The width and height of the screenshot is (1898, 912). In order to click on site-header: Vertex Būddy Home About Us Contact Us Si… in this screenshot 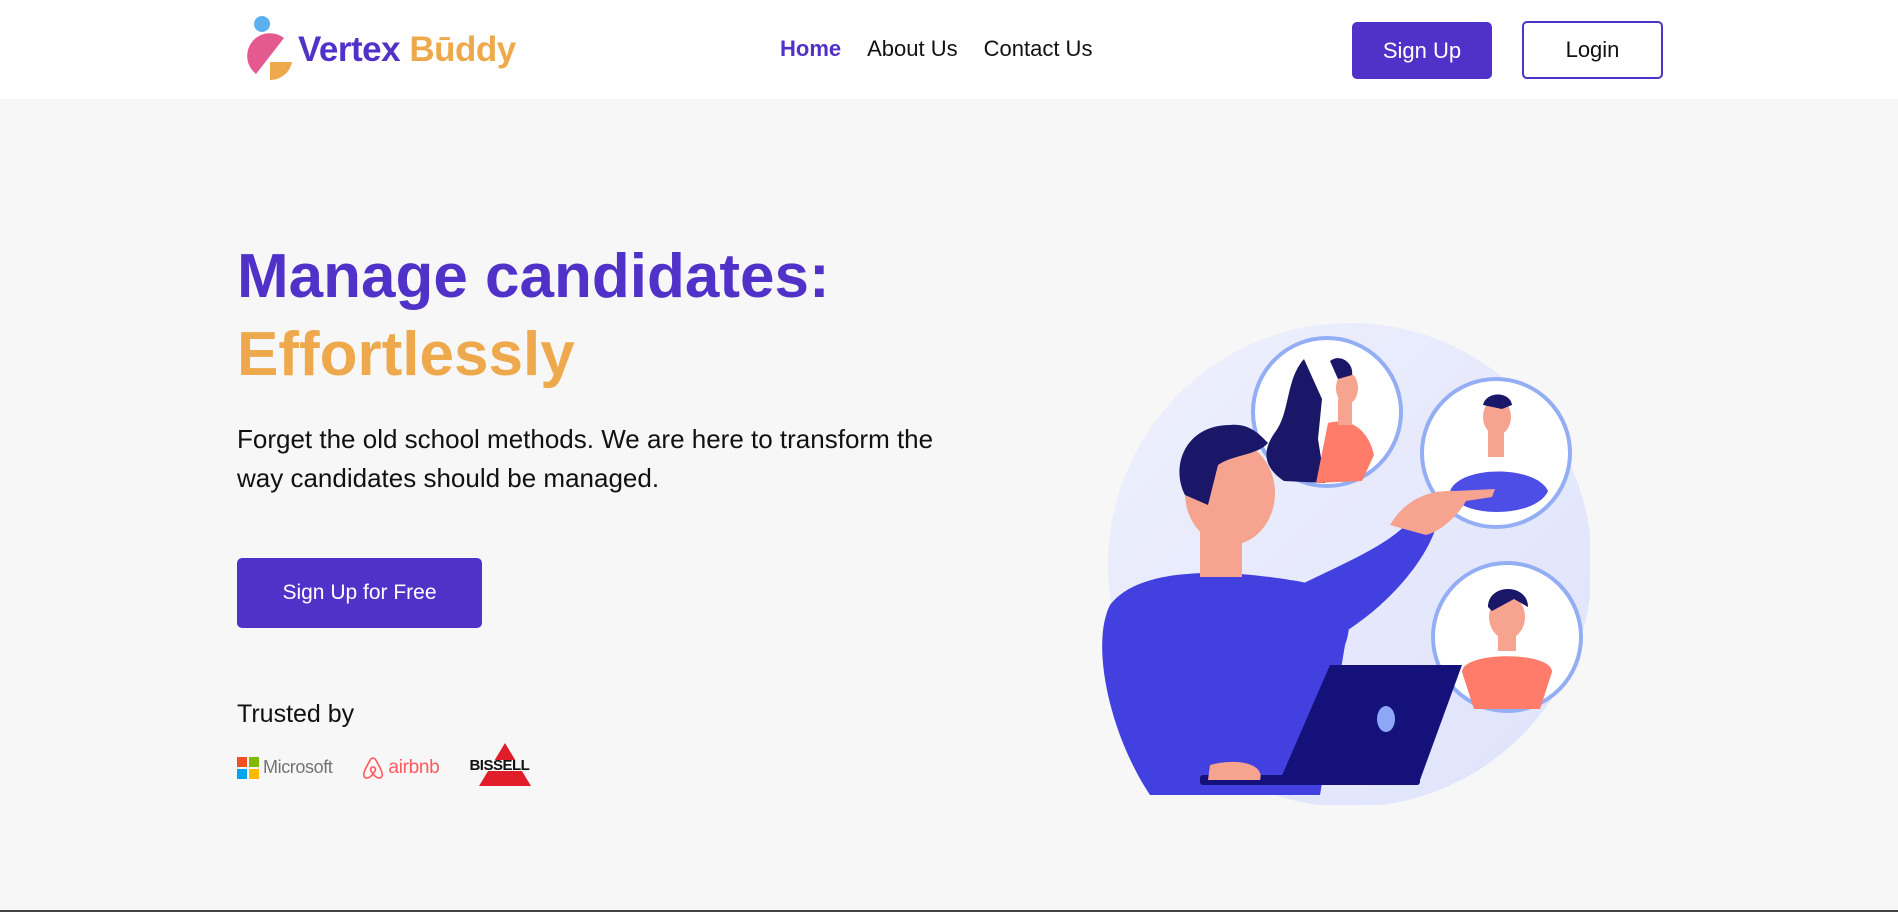, I will do `click(949, 49)`.